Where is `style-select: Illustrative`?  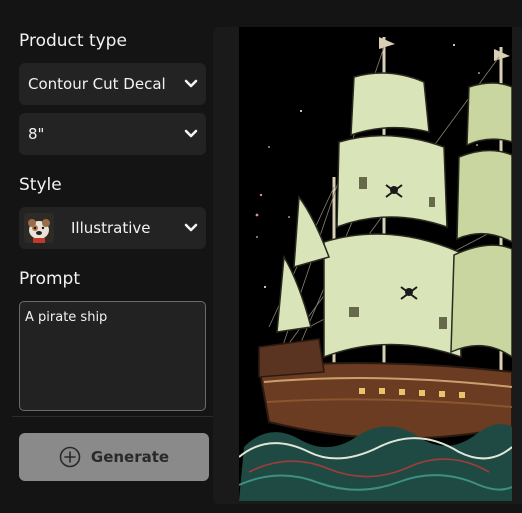
style-select: Illustrative is located at coordinates (112, 228).